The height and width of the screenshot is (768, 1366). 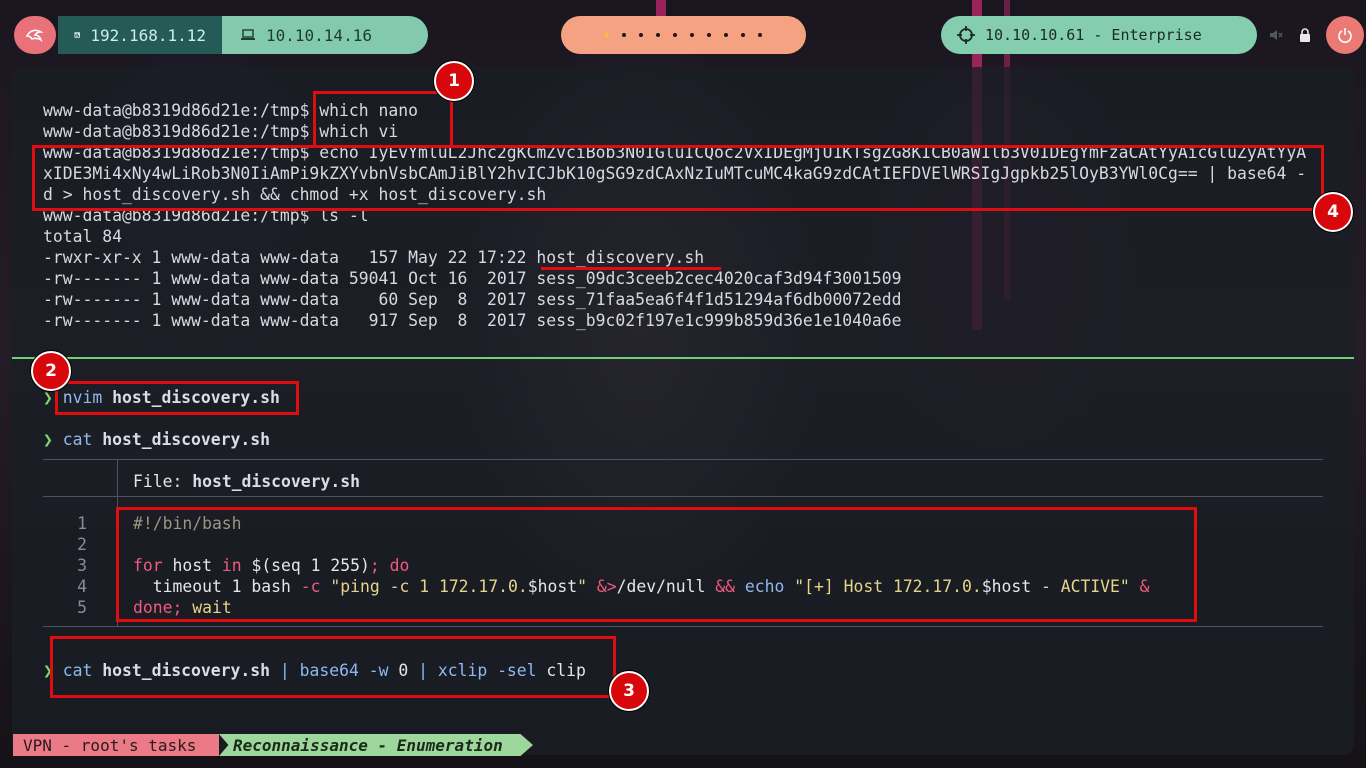 I want to click on workspace-switcher, so click(x=683, y=35).